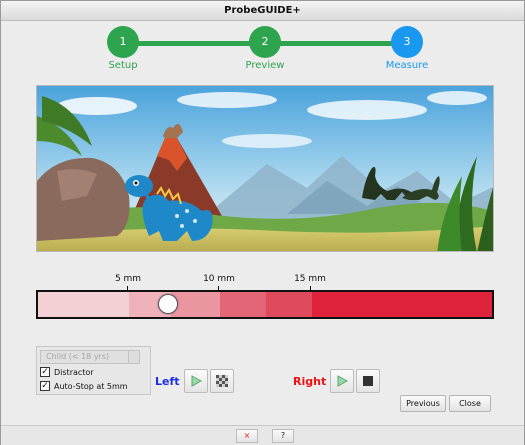  I want to click on step-setup-circle: 1, so click(123, 42).